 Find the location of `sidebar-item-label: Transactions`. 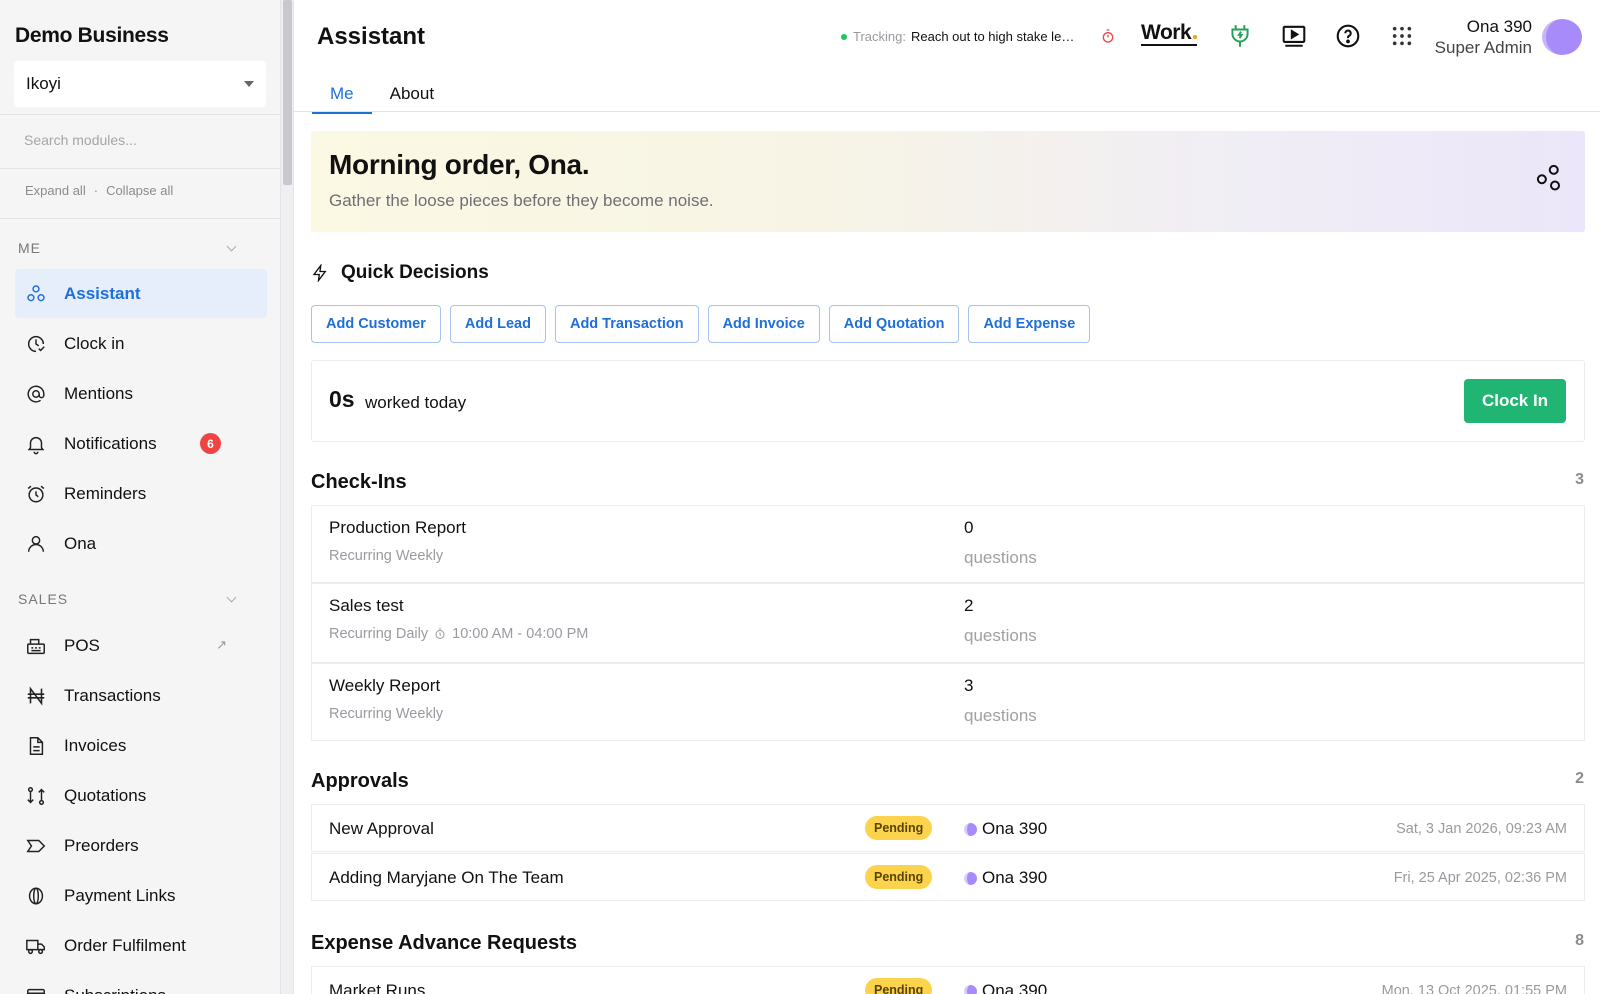

sidebar-item-label: Transactions is located at coordinates (112, 695).